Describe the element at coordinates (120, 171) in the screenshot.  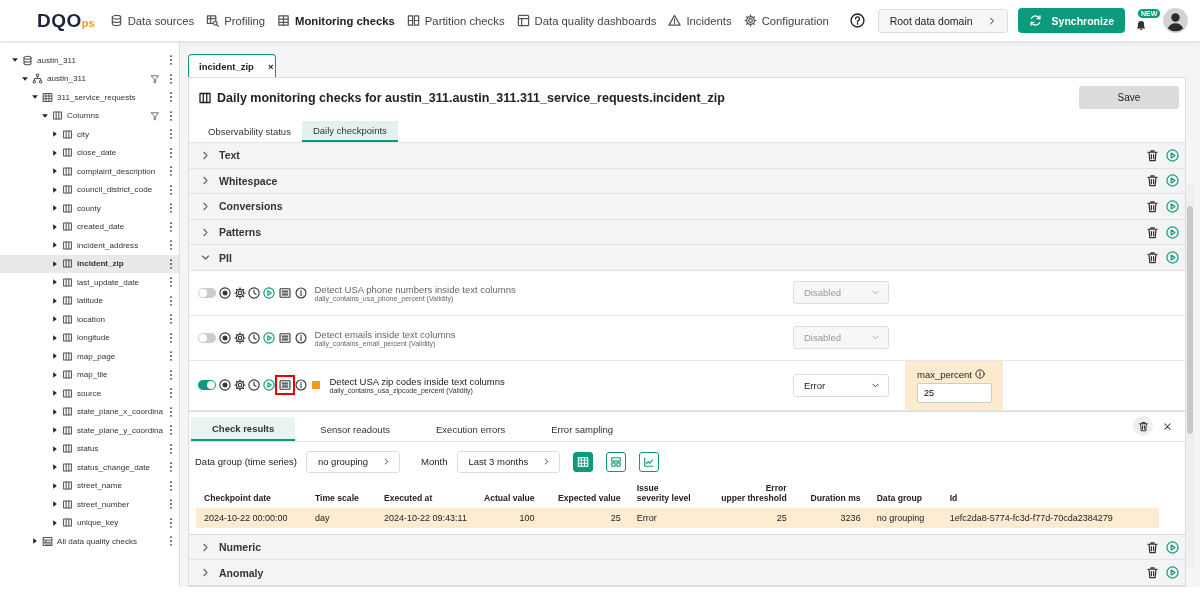
I see `tree-item: complaint_description` at that location.